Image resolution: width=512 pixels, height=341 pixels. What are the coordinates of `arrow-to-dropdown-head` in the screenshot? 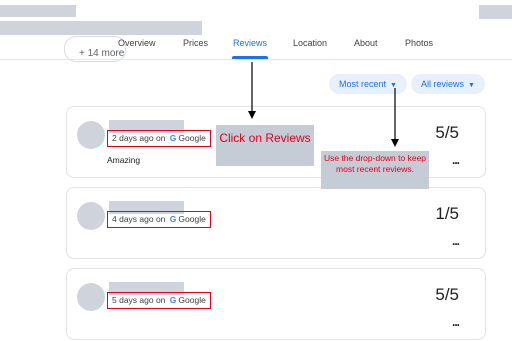 It's located at (395, 143).